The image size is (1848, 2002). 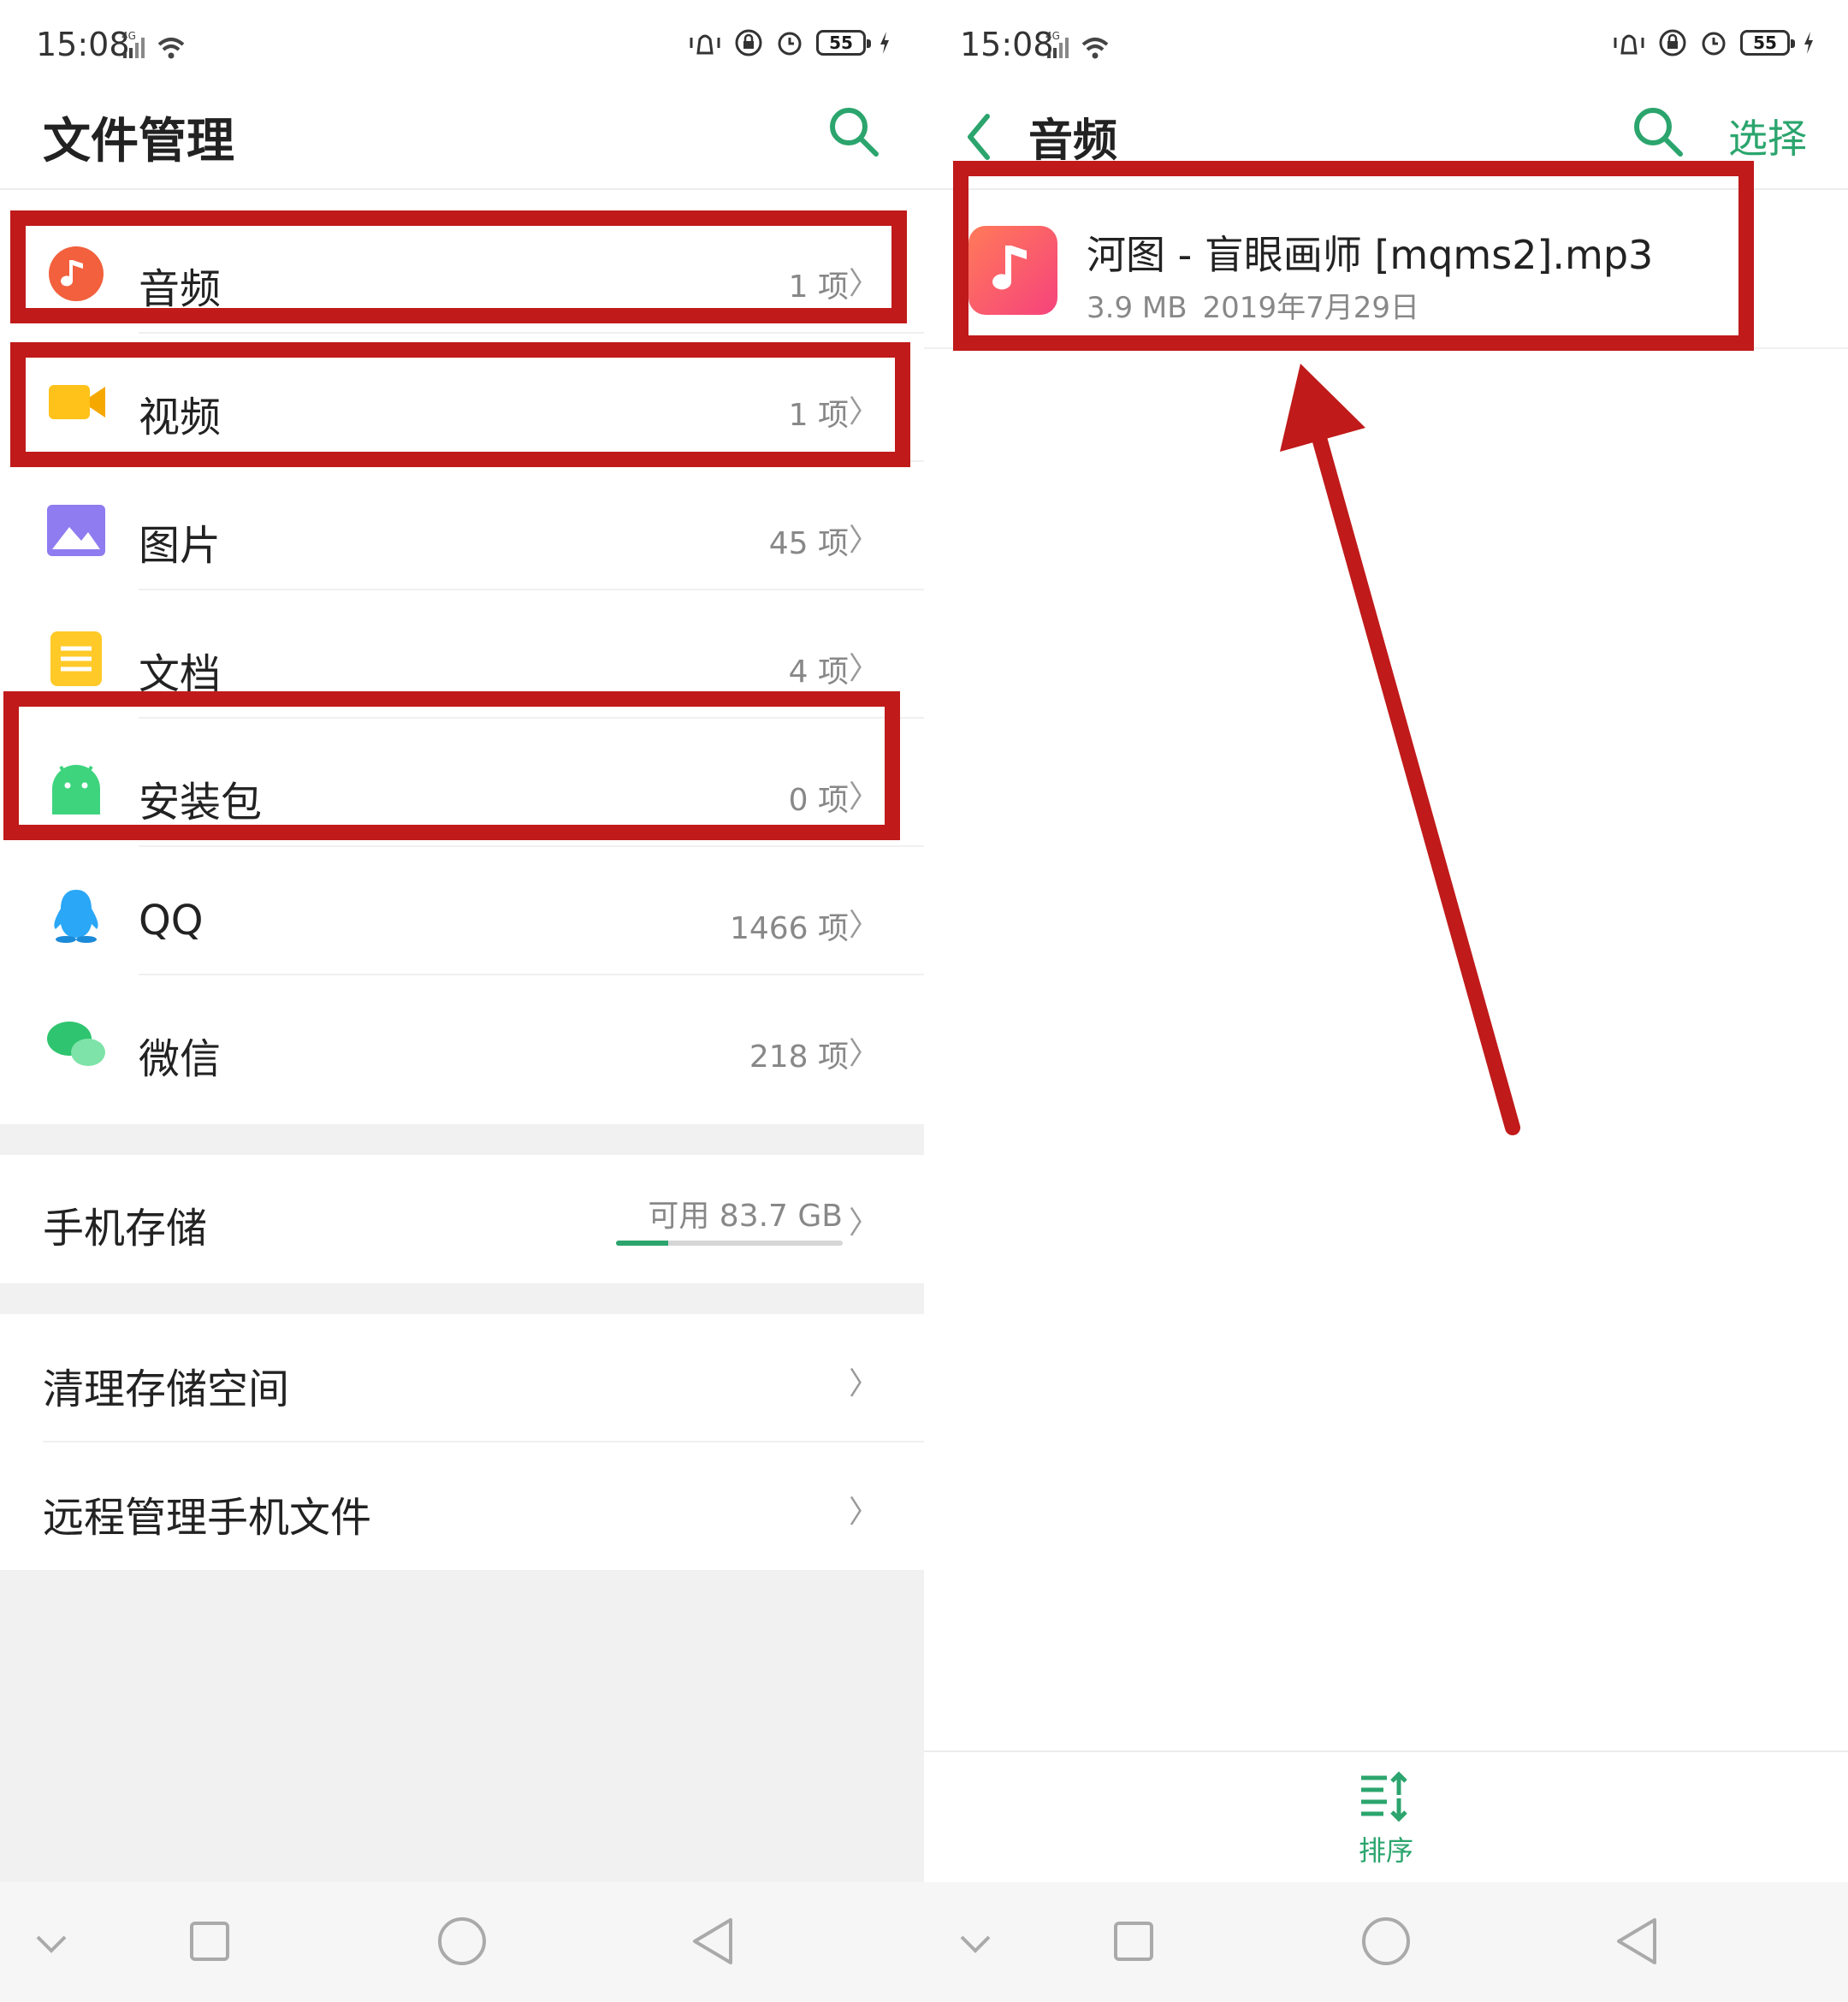 I want to click on category-qq: QQ 1466 项 〉, so click(x=462, y=911).